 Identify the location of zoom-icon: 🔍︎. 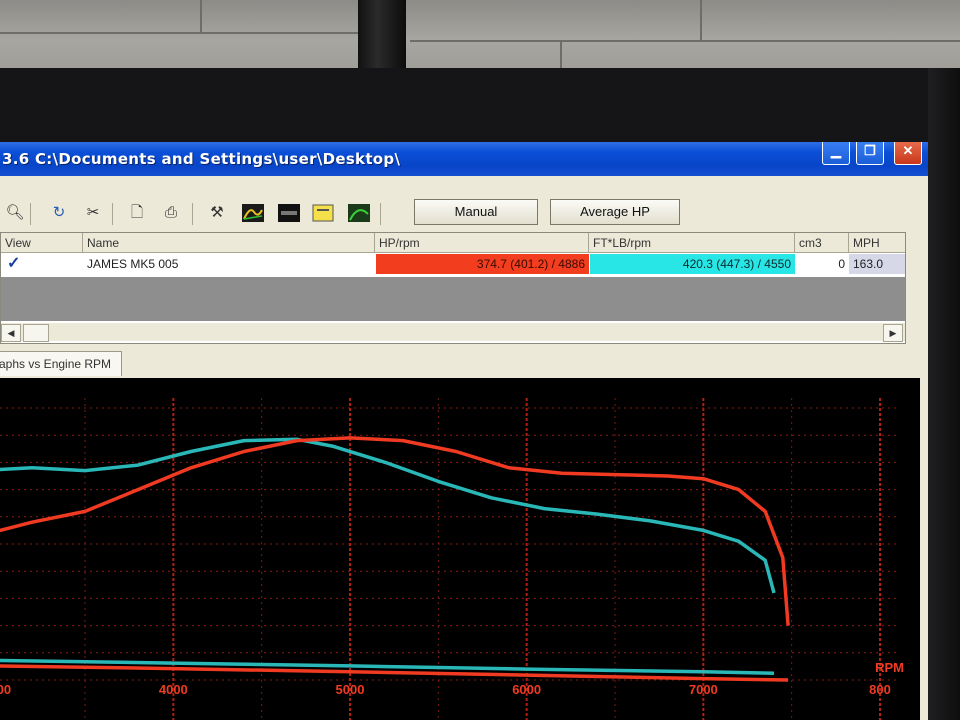
(15, 213).